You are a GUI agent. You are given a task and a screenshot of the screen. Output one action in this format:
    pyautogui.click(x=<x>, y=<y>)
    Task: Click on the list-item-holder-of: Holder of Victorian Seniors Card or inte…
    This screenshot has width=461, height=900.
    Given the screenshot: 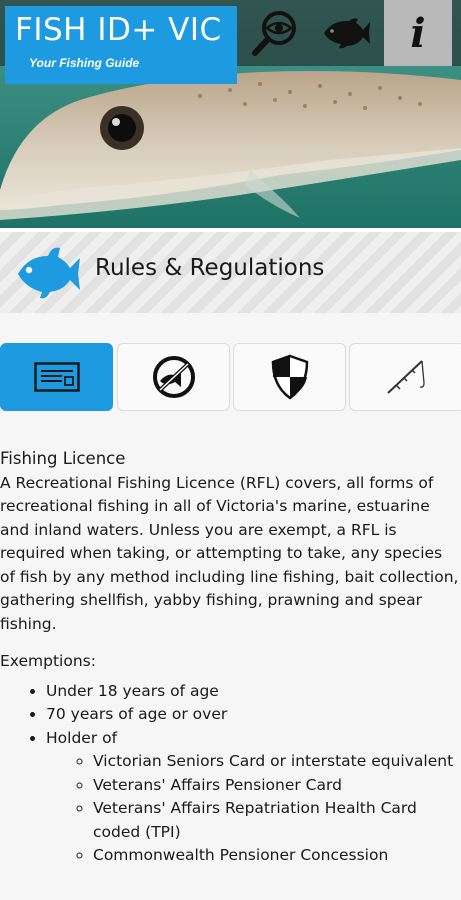 What is the action you would take?
    pyautogui.click(x=253, y=797)
    